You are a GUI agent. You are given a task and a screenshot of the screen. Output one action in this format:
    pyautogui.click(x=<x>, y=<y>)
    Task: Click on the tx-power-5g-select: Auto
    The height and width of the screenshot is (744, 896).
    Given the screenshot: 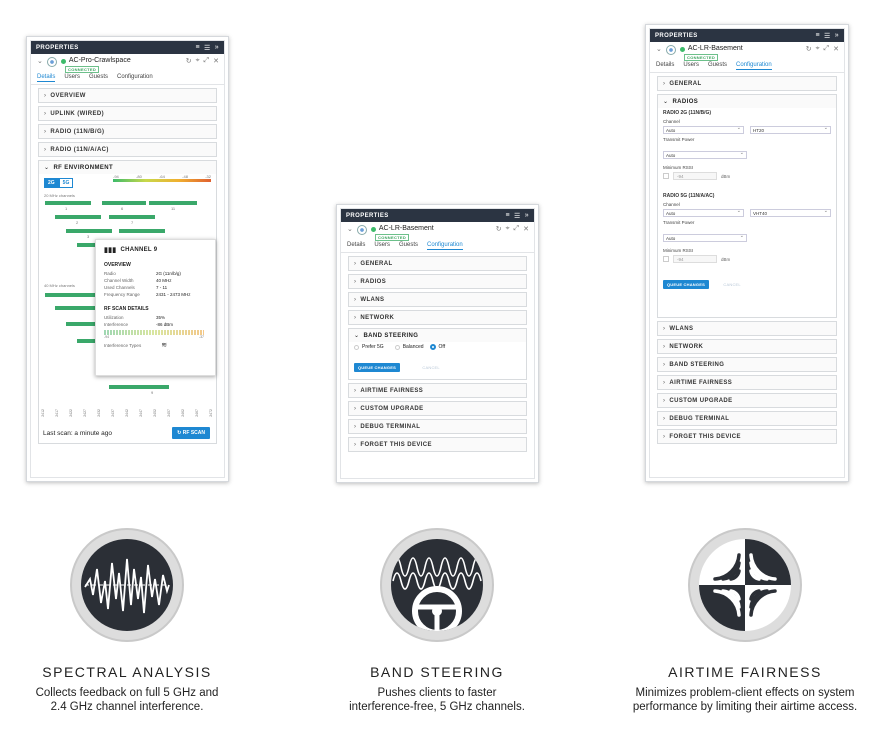 What is the action you would take?
    pyautogui.click(x=705, y=237)
    